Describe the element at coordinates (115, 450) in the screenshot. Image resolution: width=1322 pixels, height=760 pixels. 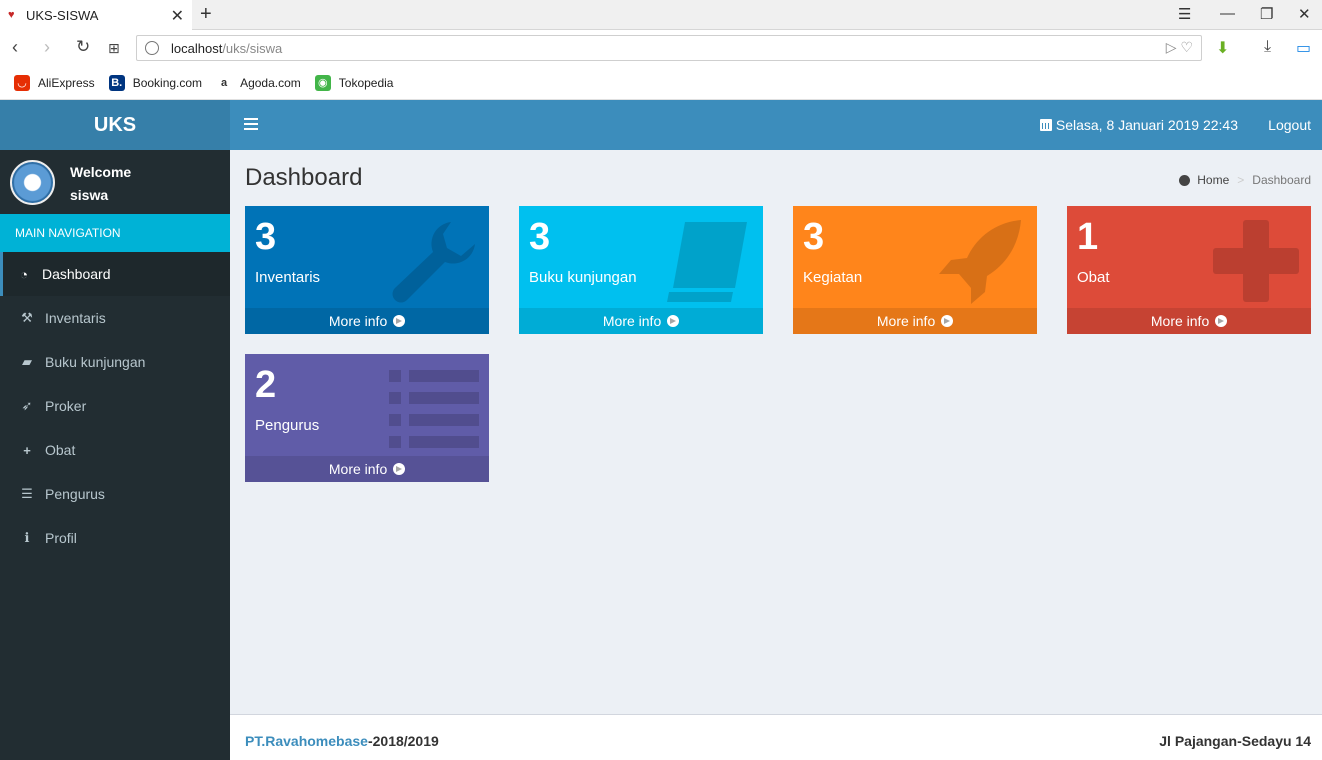
I see `sidebar-item-obat: + Obat` at that location.